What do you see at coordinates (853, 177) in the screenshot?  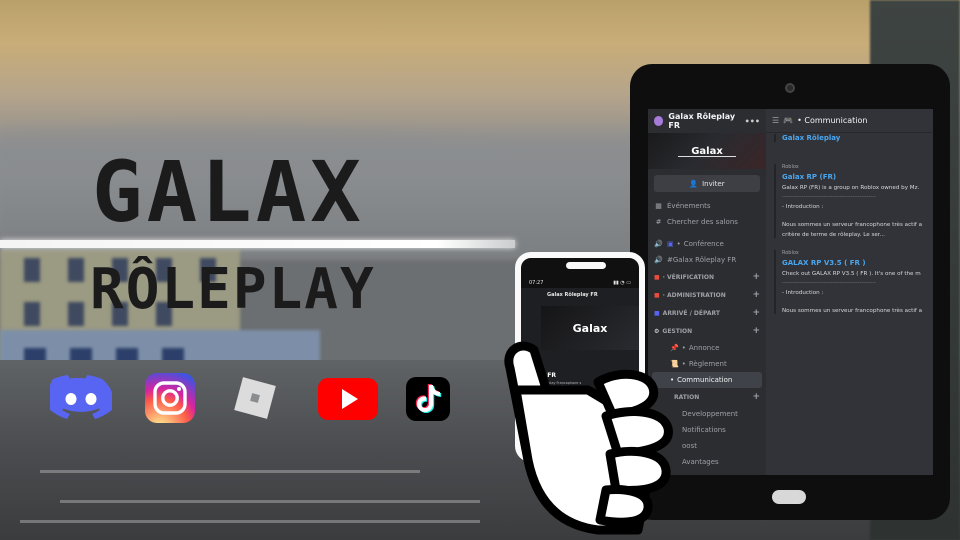 I see `embed-title-link: Galax RP (FR)` at bounding box center [853, 177].